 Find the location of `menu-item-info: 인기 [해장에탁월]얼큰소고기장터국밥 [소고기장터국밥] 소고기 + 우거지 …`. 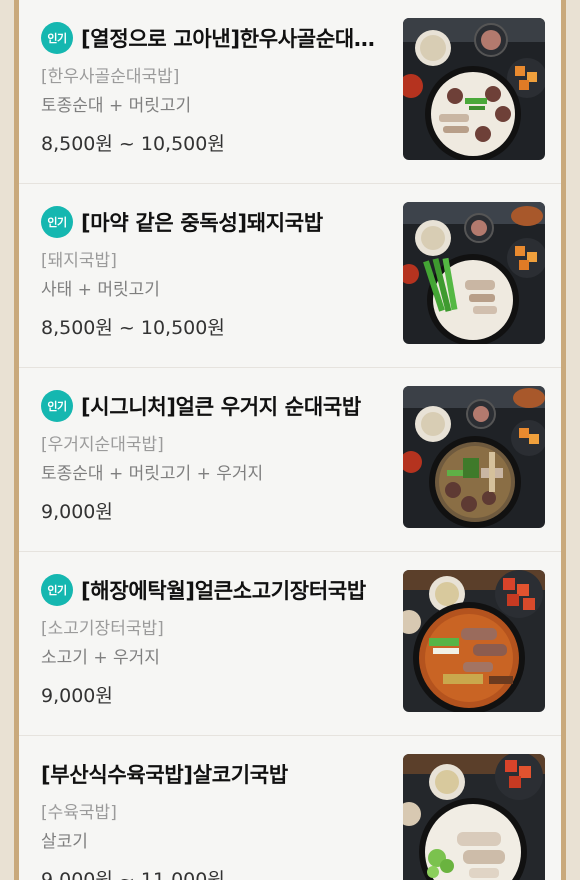

menu-item-info: 인기 [해장에탁월]얼큰소고기장터국밥 [소고기장터국밥] 소고기 + 우거지 … is located at coordinates (211, 640).